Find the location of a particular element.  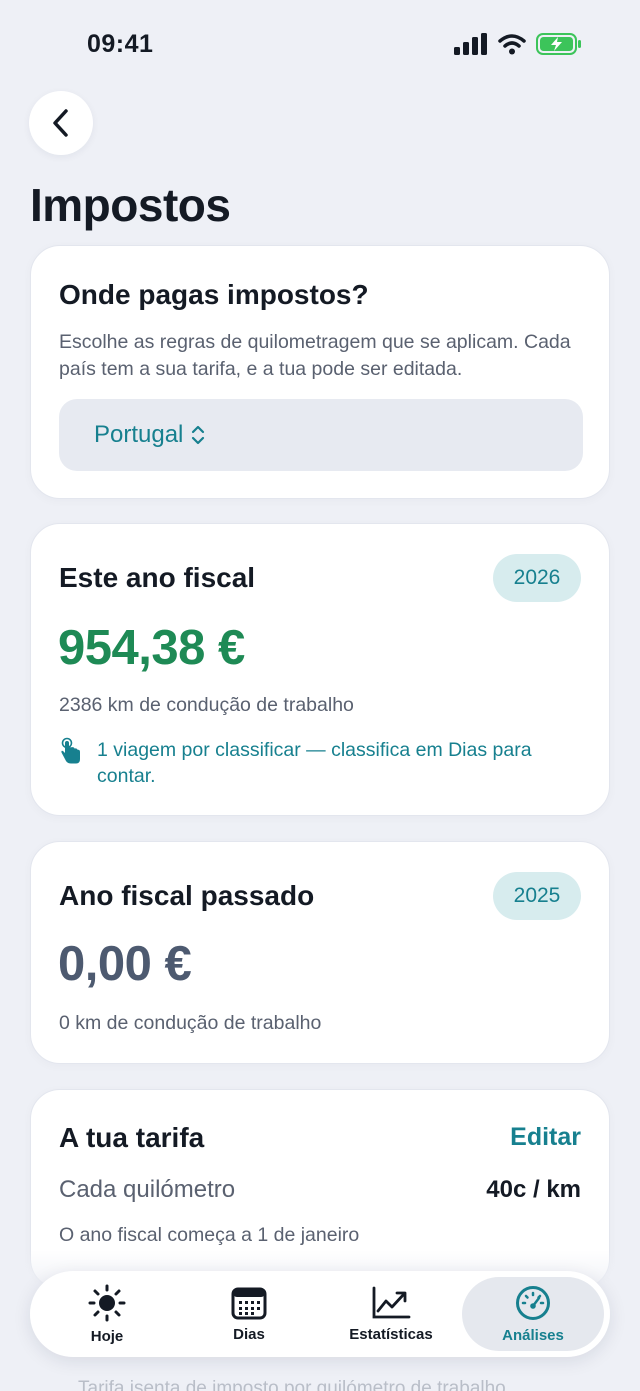

tab-analises: Análises is located at coordinates (533, 1314).